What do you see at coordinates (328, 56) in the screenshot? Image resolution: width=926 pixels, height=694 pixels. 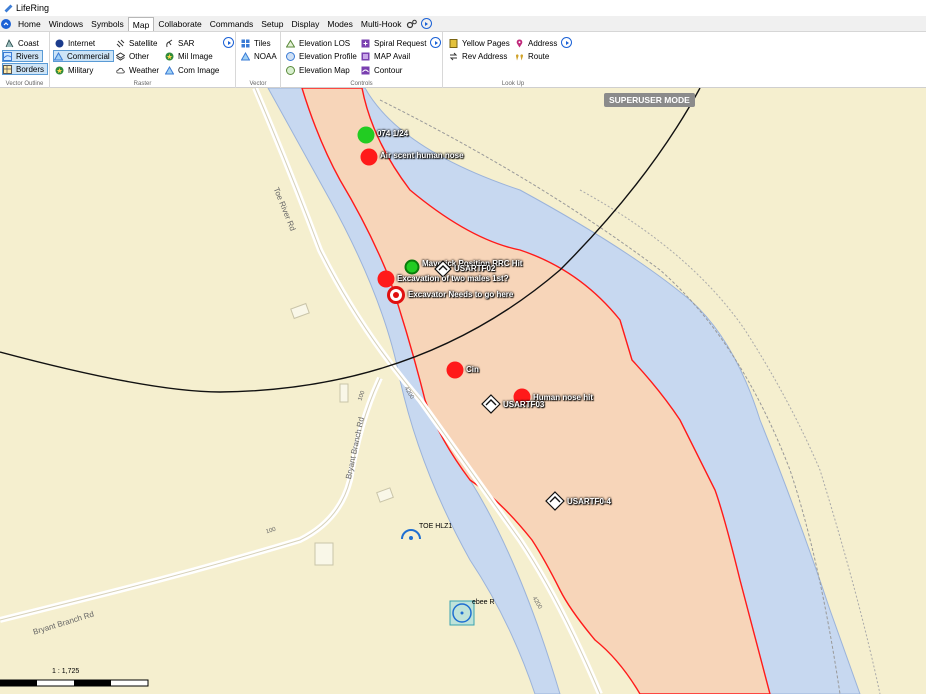 I see `elevation-profile-label: Elevation Profile` at bounding box center [328, 56].